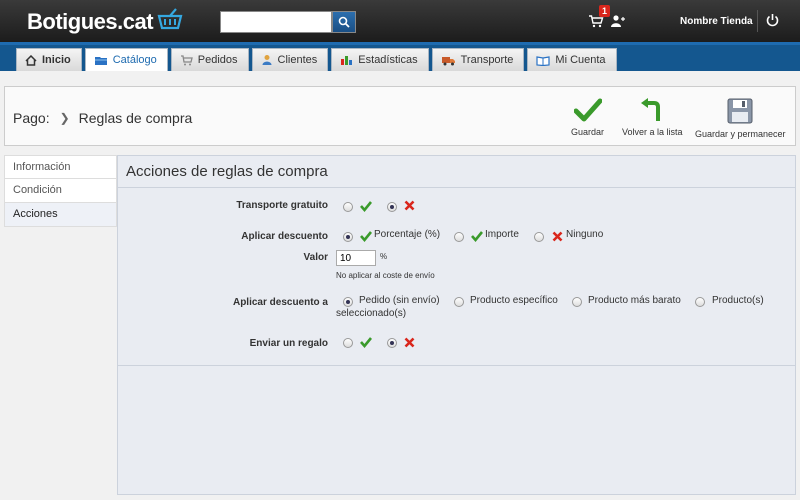 The height and width of the screenshot is (500, 800). Describe the element at coordinates (31, 118) in the screenshot. I see `breadcrumb-parent: Pago:` at that location.